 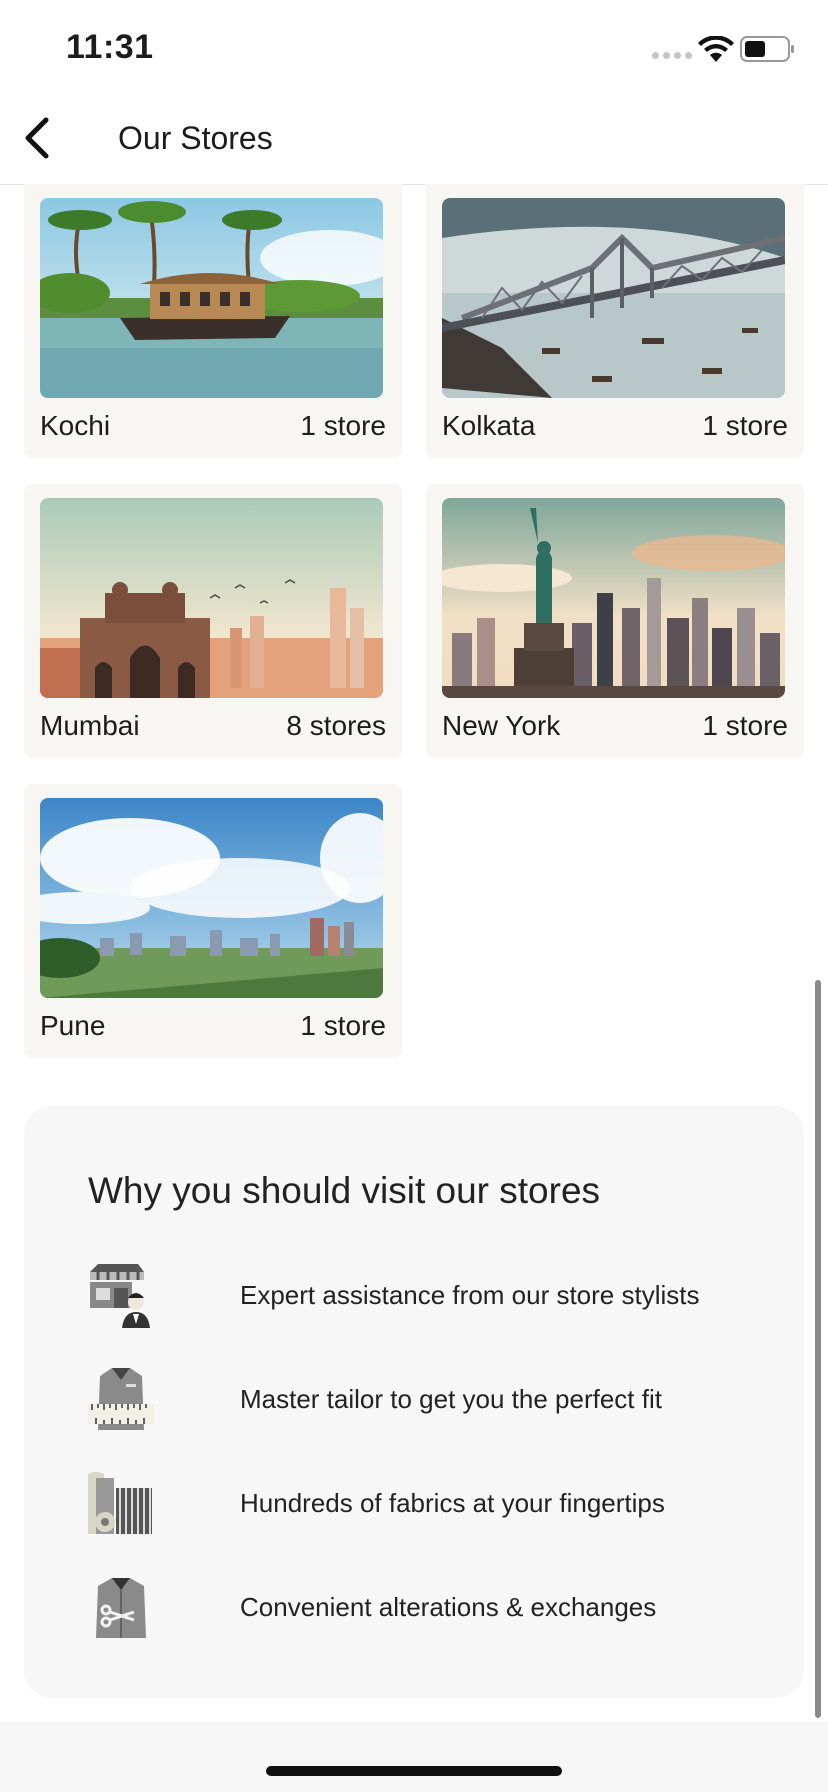 I want to click on benefit-item: Master tailor to get you the perfect fit, so click(x=428, y=1399).